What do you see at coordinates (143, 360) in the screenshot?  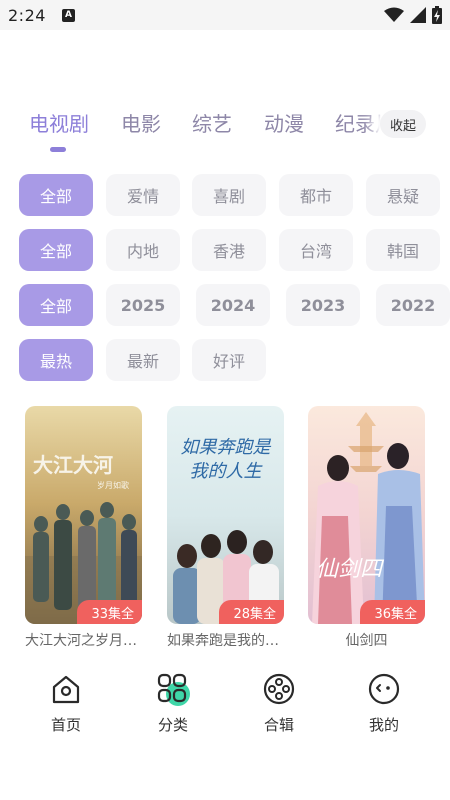 I see `sort-chip-newest: 最新` at bounding box center [143, 360].